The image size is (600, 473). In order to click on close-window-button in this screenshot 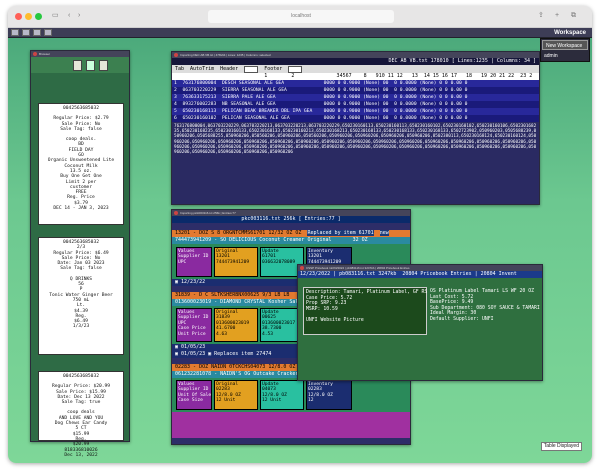, I will do `click(18, 16)`.